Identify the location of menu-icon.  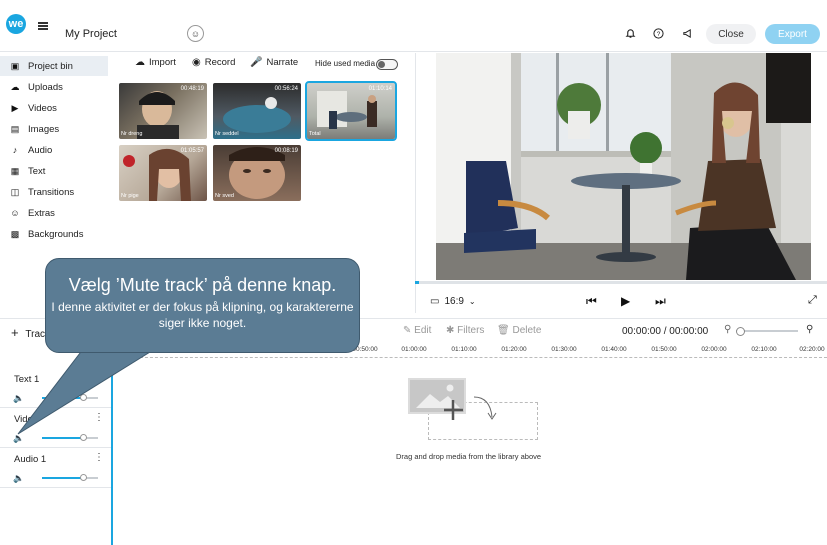
(43, 26).